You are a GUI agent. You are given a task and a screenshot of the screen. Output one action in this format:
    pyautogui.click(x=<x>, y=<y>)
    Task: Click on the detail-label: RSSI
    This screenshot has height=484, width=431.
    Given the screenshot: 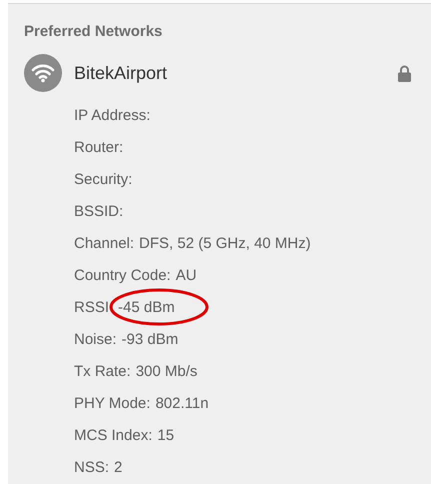 What is the action you would take?
    pyautogui.click(x=92, y=308)
    